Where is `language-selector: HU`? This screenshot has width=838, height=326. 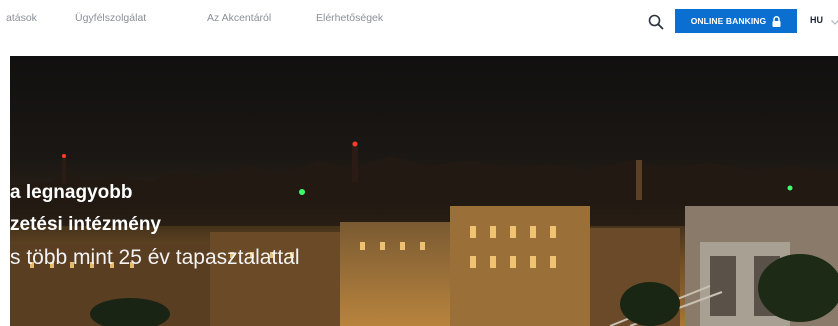
language-selector: HU is located at coordinates (816, 20).